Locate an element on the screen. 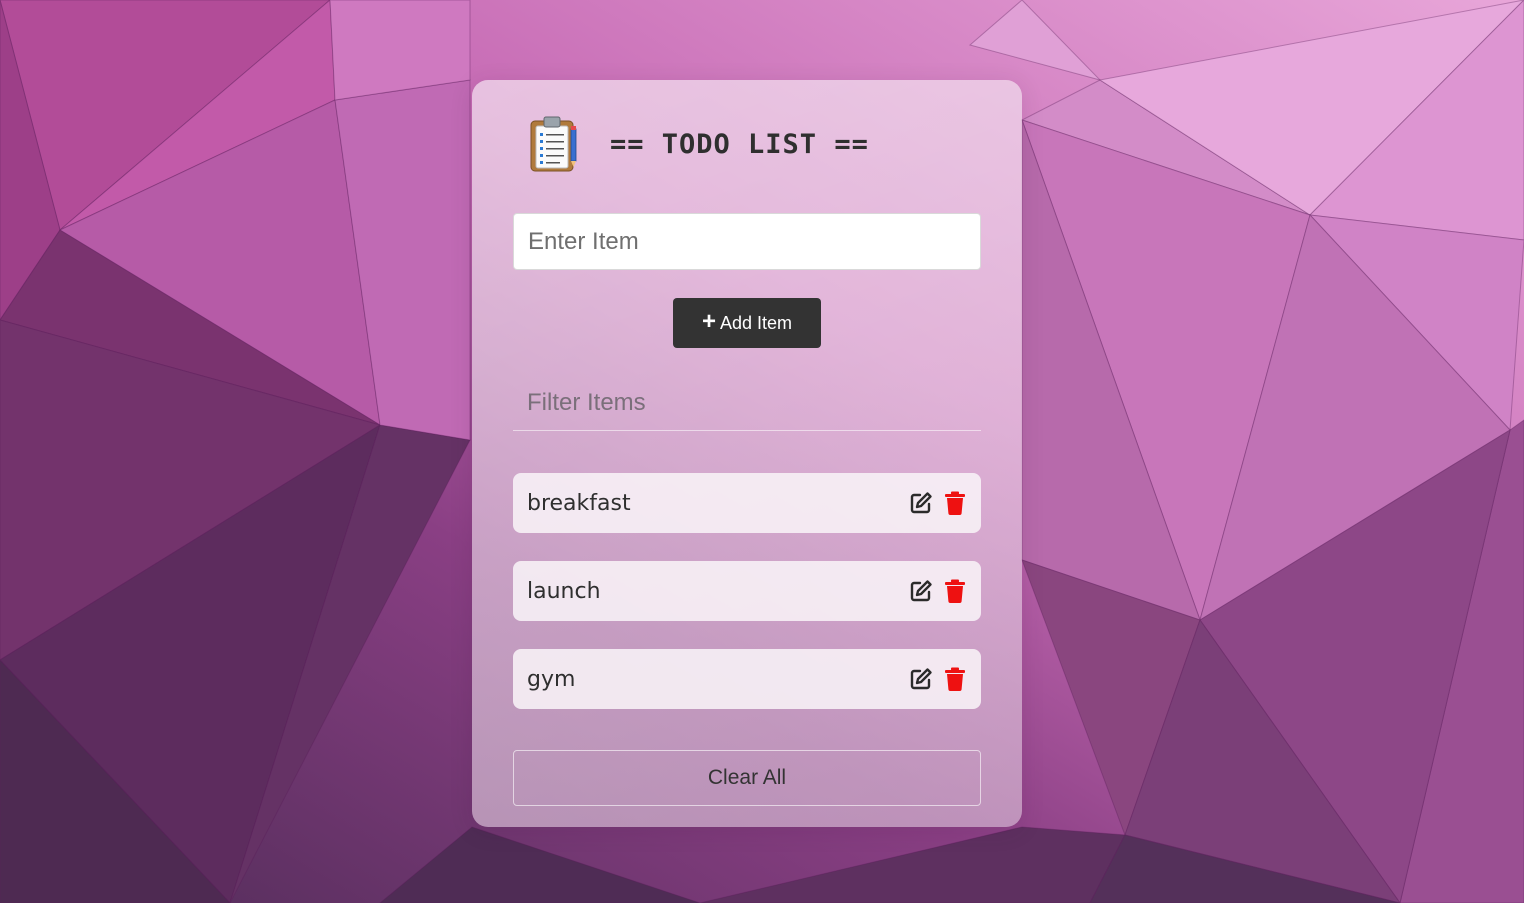 The height and width of the screenshot is (903, 1524). add-item-button: + Add Item is located at coordinates (747, 323).